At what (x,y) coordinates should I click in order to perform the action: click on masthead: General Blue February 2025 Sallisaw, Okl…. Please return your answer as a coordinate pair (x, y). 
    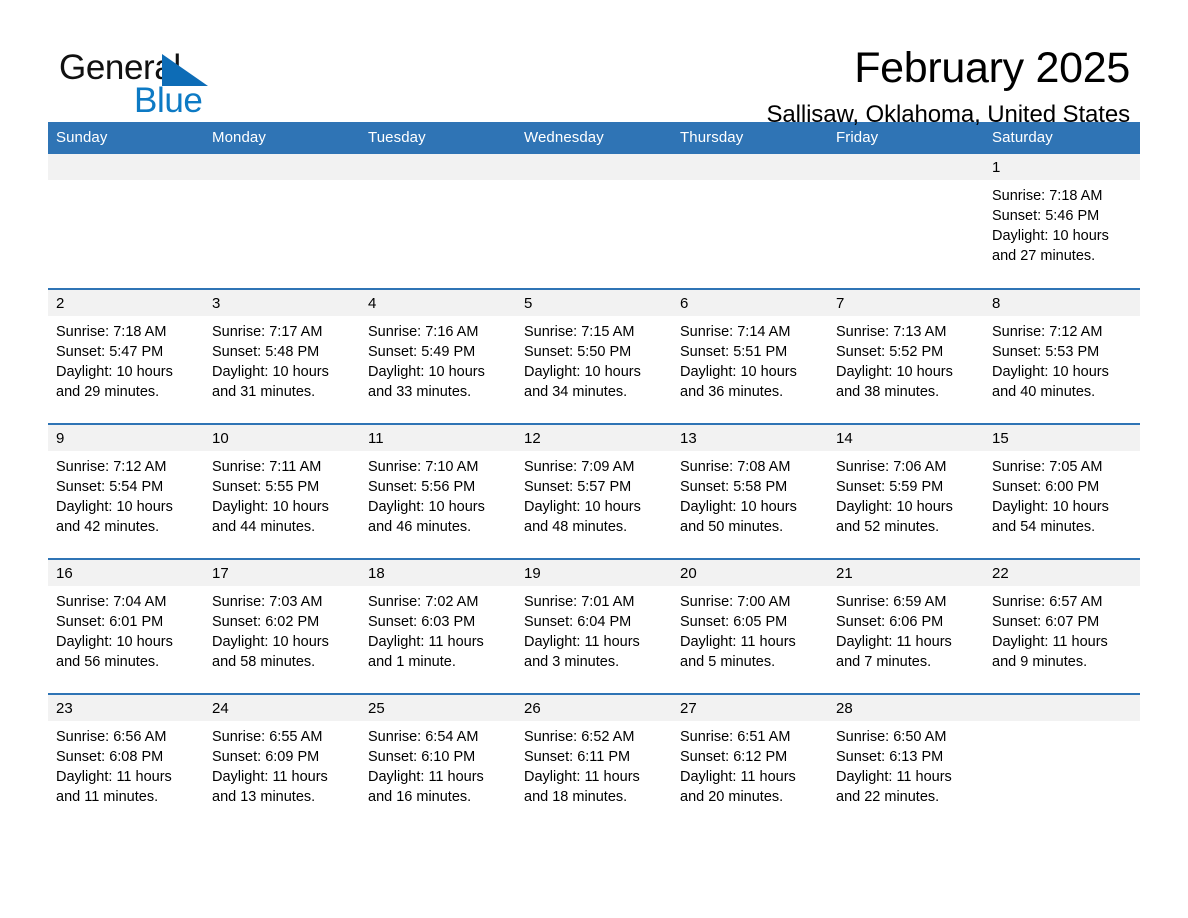
    Looking at the image, I should click on (594, 64).